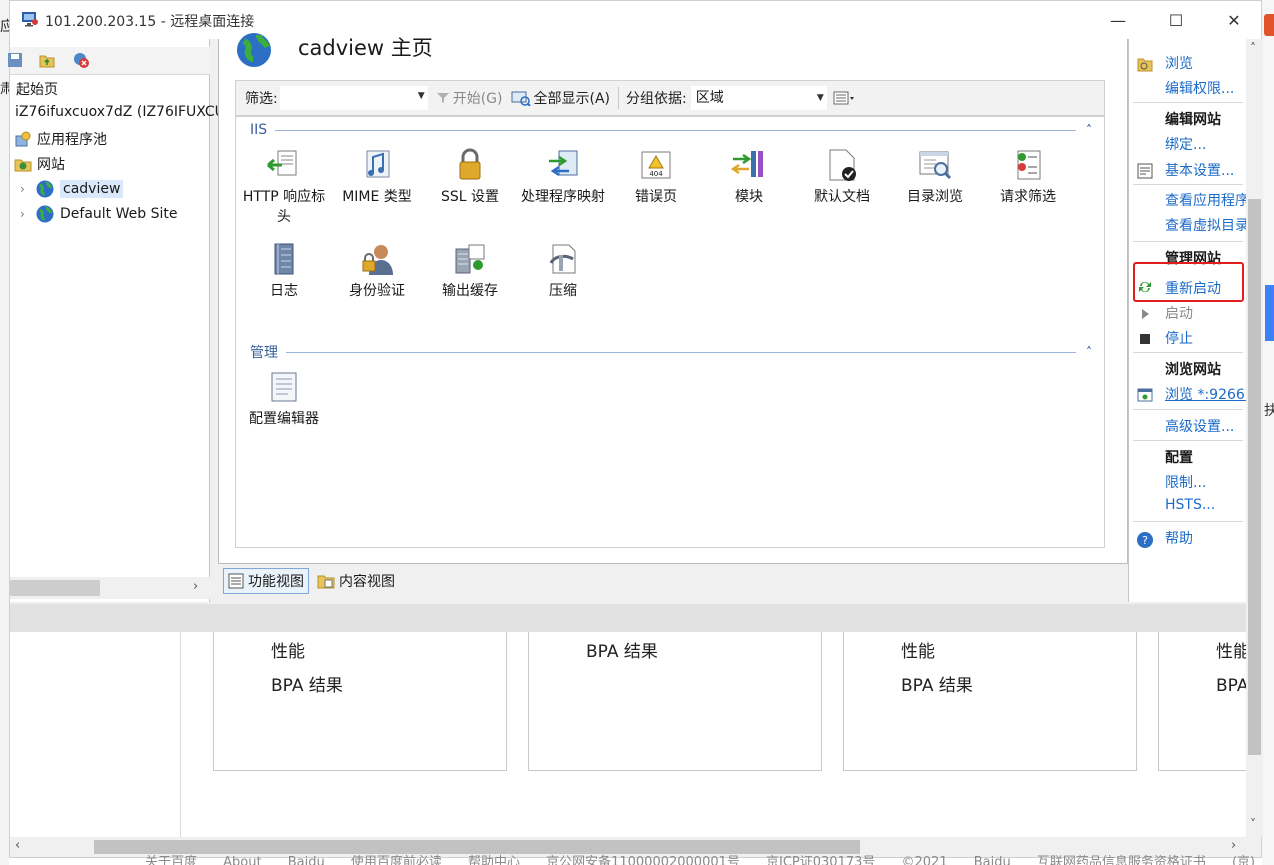 The width and height of the screenshot is (1274, 865). I want to click on edit-site-heading: 编辑网站, so click(1193, 120).